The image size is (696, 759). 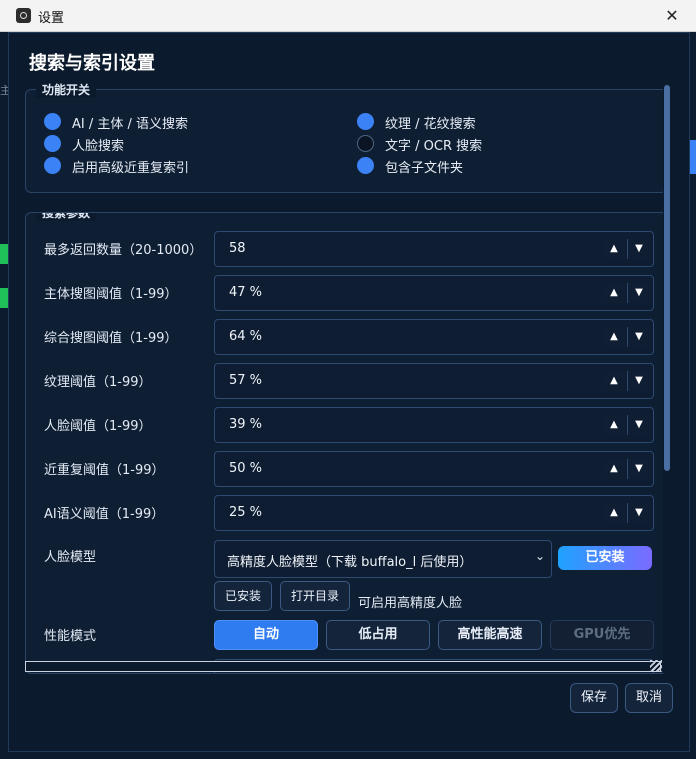 I want to click on window-title: 设置, so click(x=51, y=18).